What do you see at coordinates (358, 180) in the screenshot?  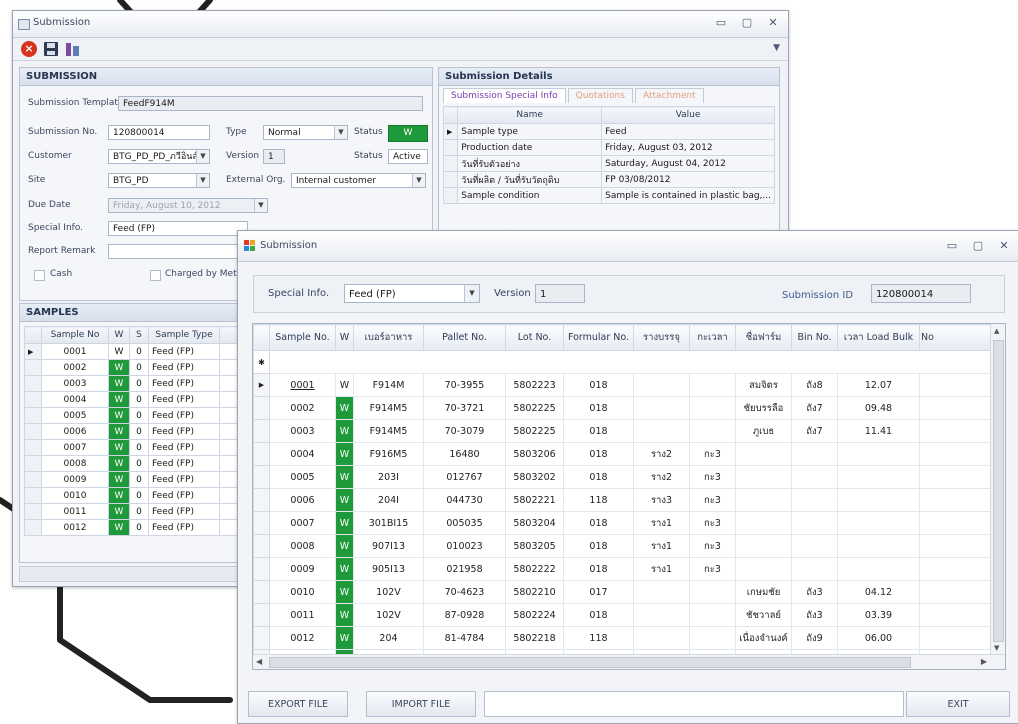 I see `external-org-select: Internal customer ▼` at bounding box center [358, 180].